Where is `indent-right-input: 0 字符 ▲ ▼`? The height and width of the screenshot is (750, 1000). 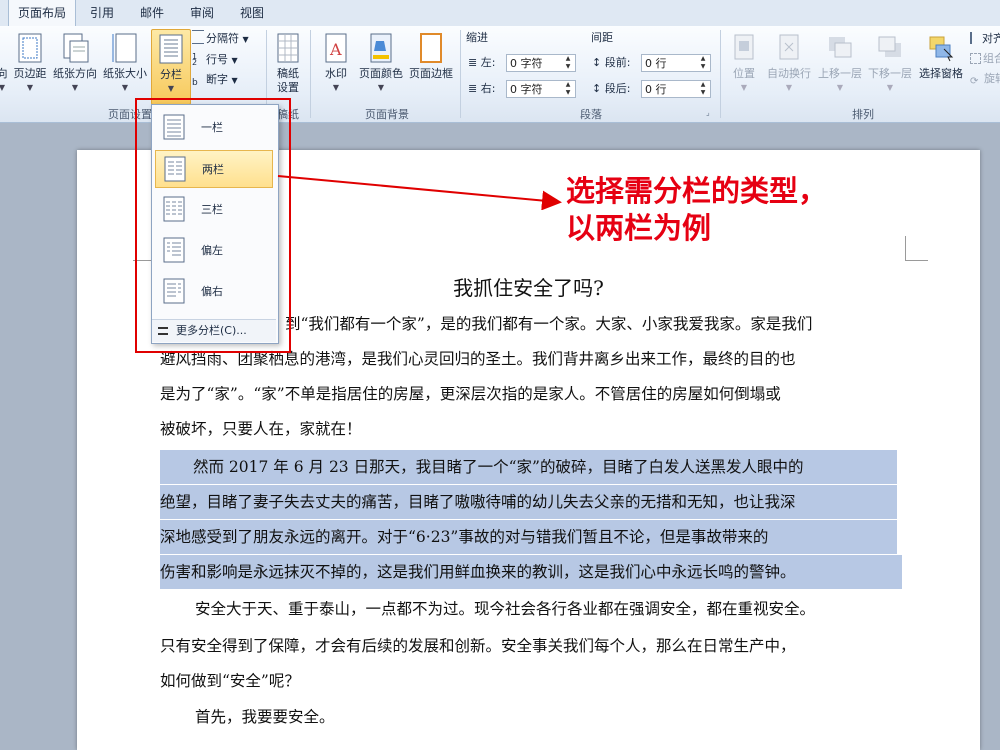
indent-right-input: 0 字符 ▲ ▼ is located at coordinates (541, 89).